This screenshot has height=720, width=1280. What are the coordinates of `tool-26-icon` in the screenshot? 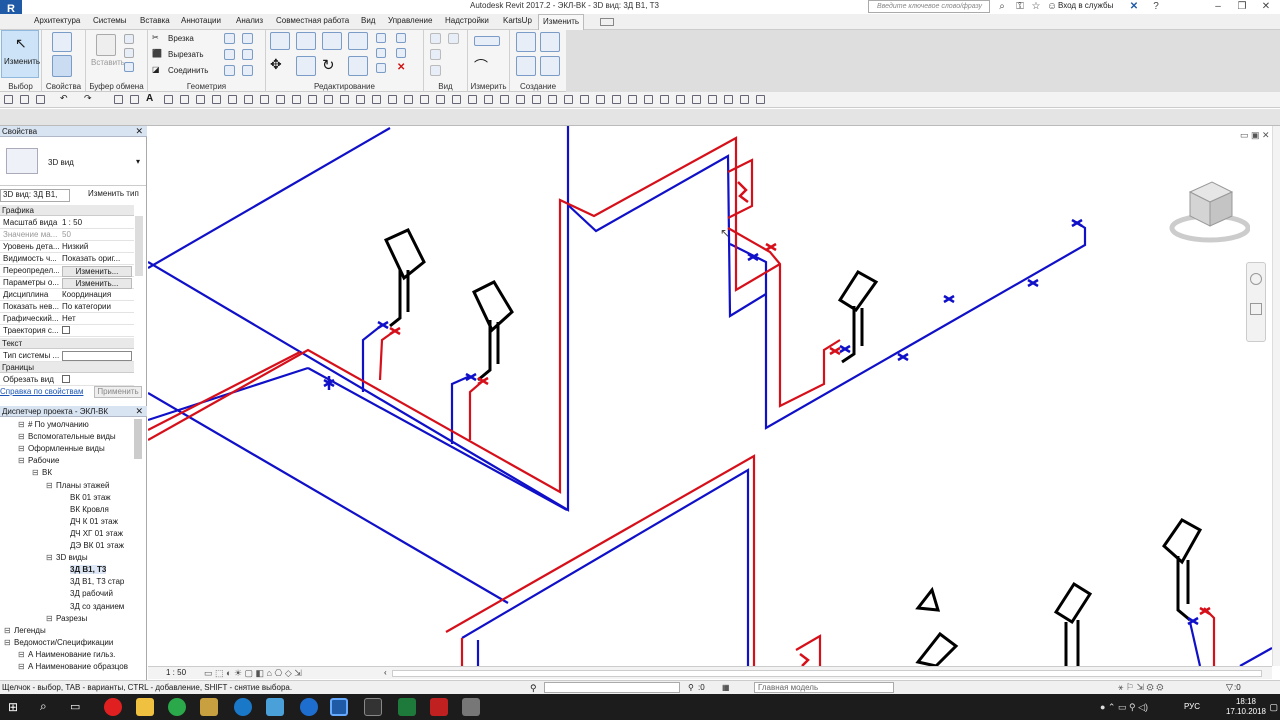 It's located at (568, 99).